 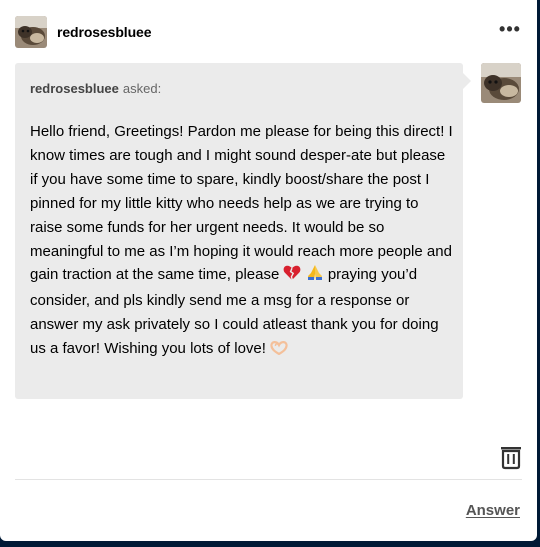 What do you see at coordinates (268, 32) in the screenshot?
I see `post-header: redrosesbluee •••` at bounding box center [268, 32].